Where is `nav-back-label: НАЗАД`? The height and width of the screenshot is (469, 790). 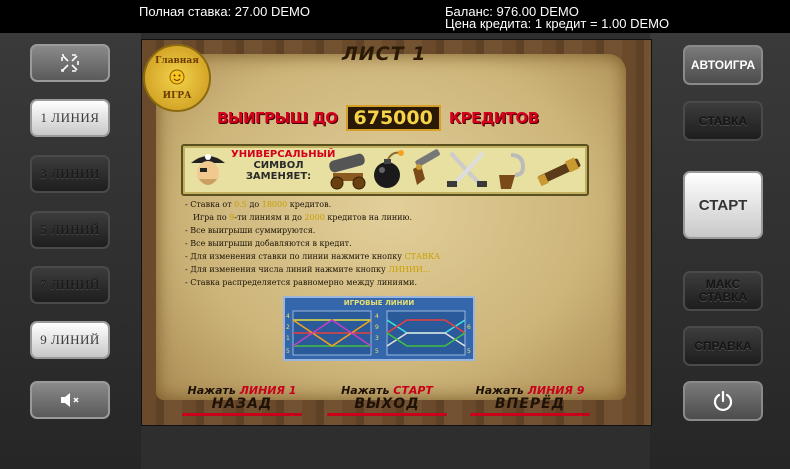 nav-back-label: НАЗАД is located at coordinates (242, 404).